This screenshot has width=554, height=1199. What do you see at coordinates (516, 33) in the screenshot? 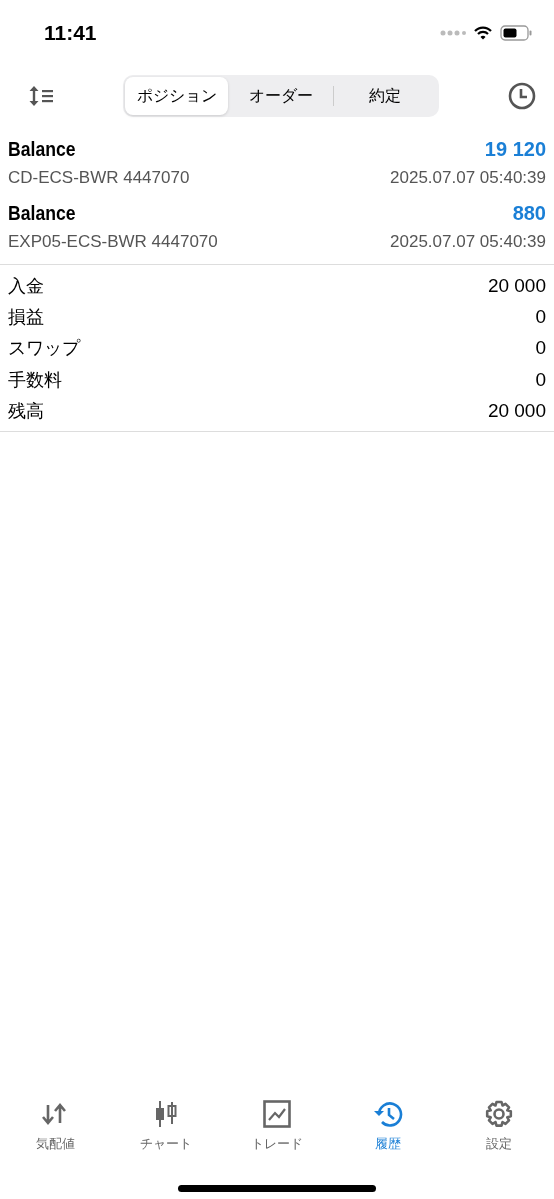
I see `battery-icon` at bounding box center [516, 33].